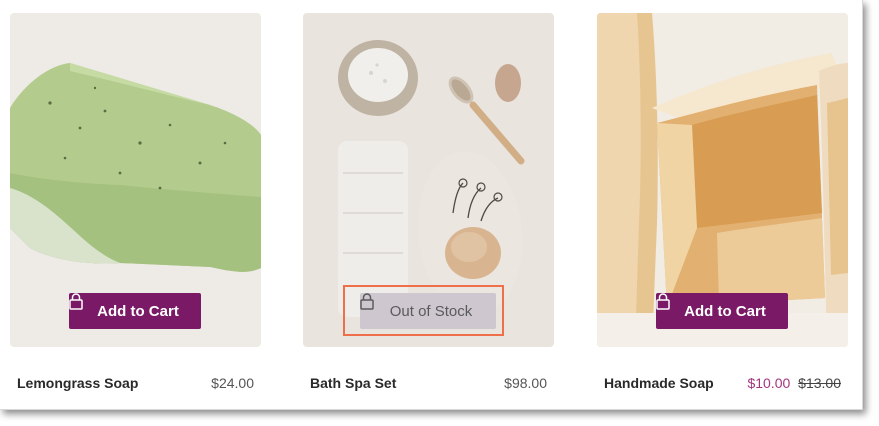 This screenshot has width=879, height=426. I want to click on product-name: Bath Spa Set, so click(353, 383).